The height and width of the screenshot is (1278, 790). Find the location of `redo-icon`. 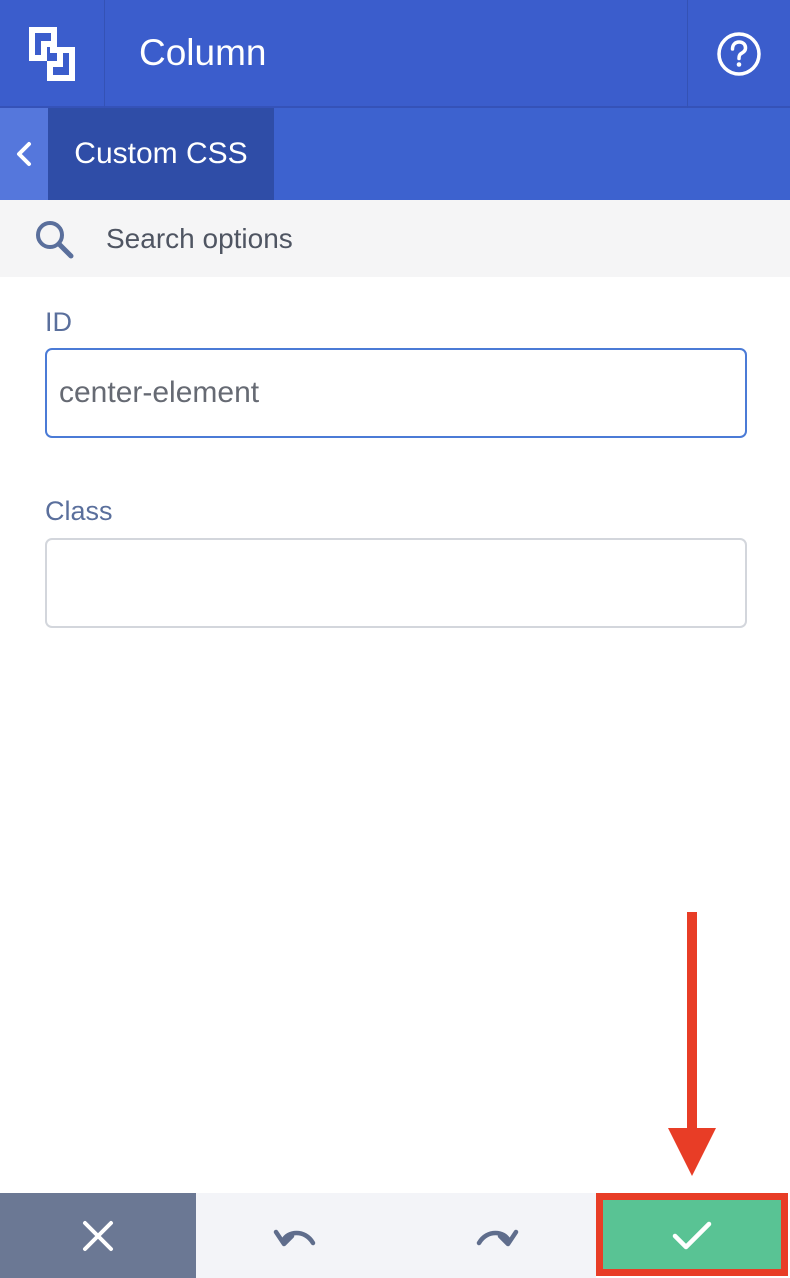

redo-icon is located at coordinates (497, 1237).